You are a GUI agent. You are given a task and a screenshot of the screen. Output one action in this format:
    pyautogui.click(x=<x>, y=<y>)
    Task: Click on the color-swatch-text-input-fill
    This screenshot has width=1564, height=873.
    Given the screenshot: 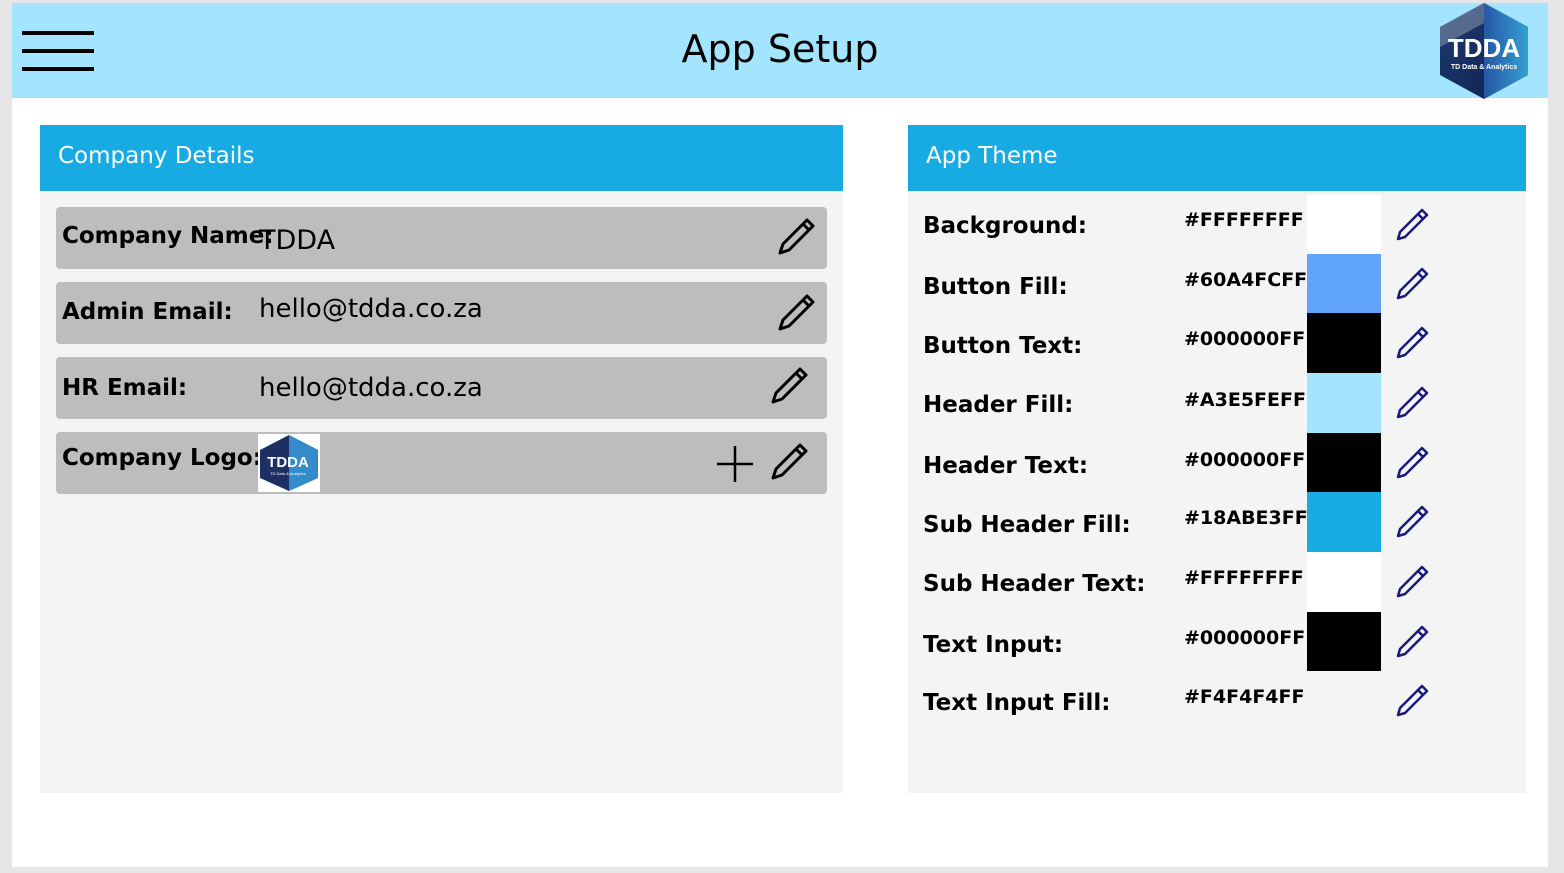 What is the action you would take?
    pyautogui.click(x=1344, y=701)
    